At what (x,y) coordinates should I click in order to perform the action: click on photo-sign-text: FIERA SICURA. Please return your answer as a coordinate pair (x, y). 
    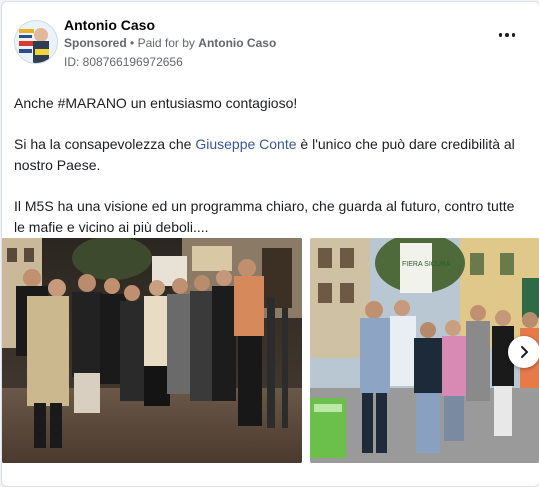
    Looking at the image, I should click on (426, 264).